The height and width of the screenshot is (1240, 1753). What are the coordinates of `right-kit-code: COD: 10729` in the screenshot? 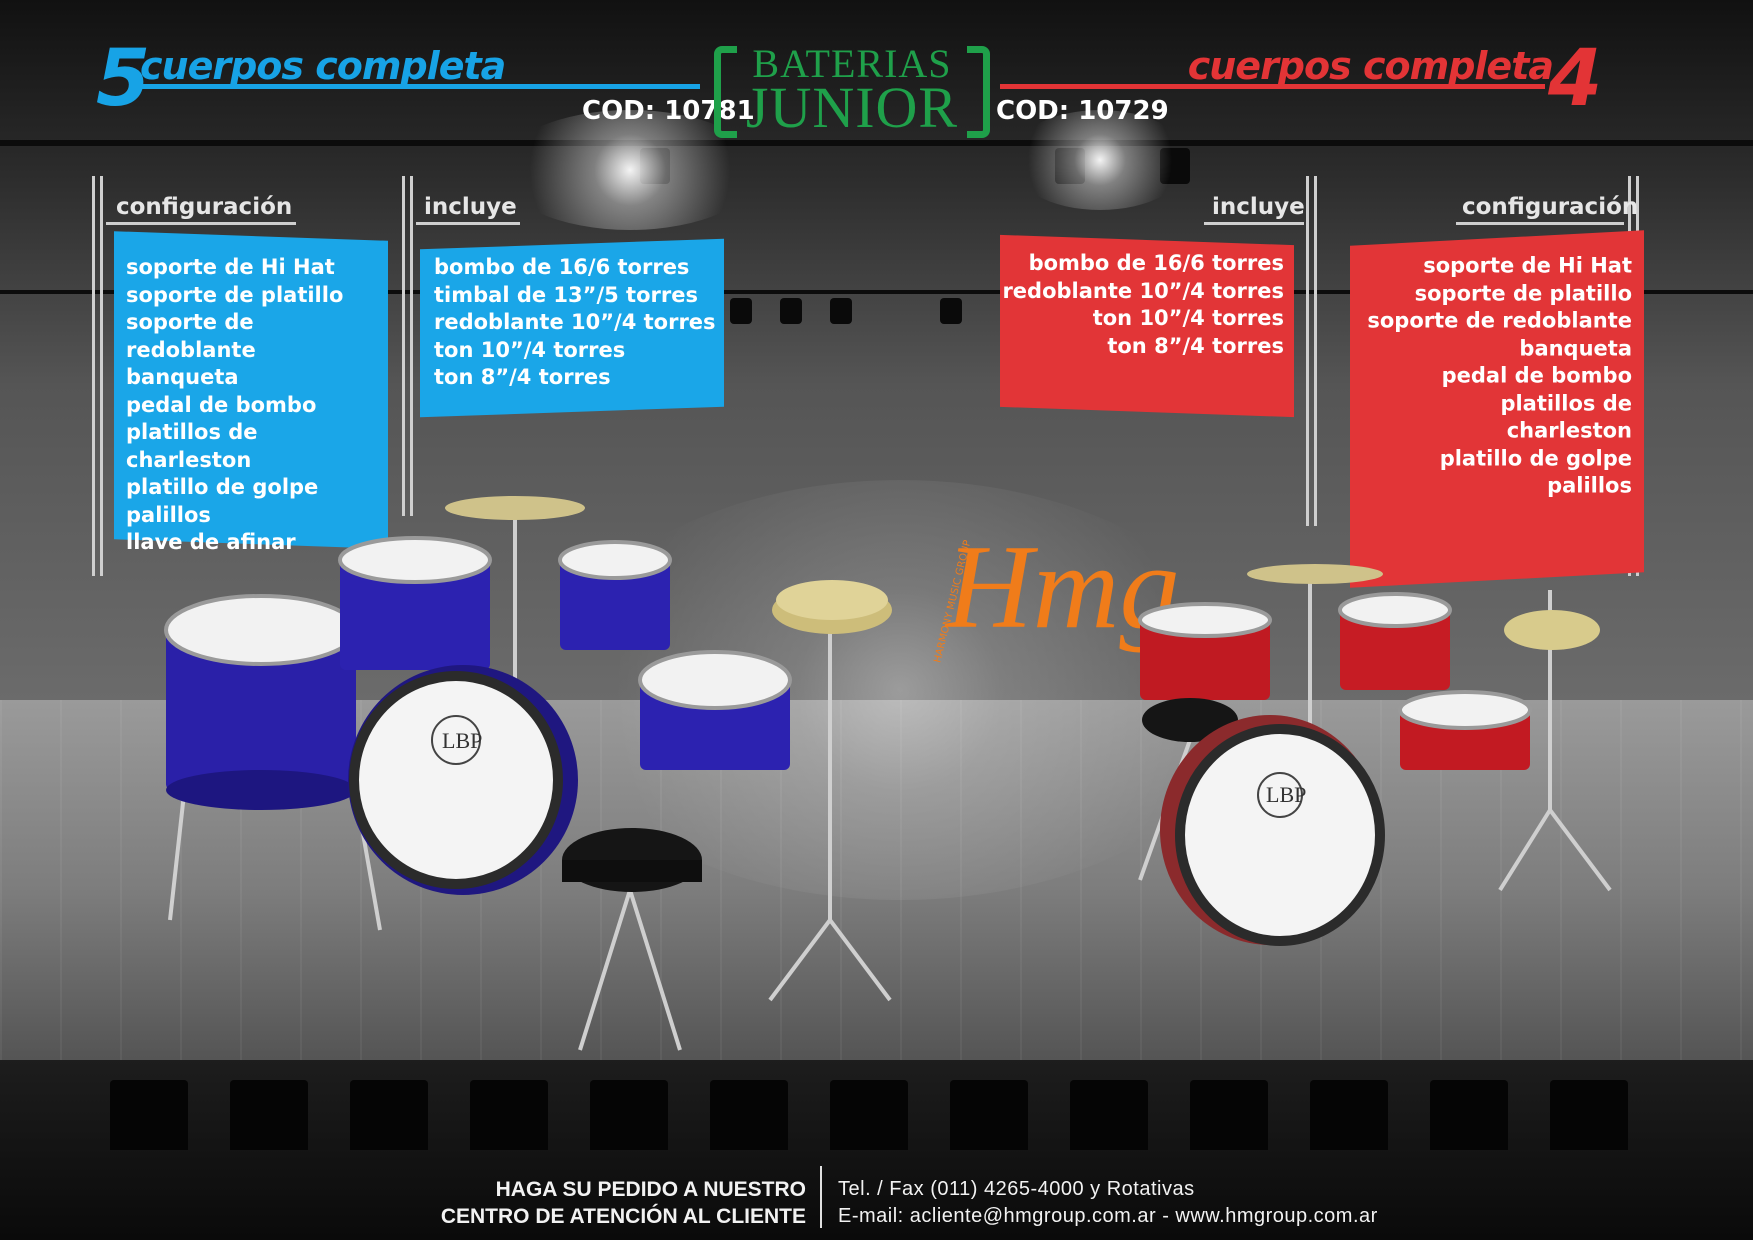 It's located at (1082, 111).